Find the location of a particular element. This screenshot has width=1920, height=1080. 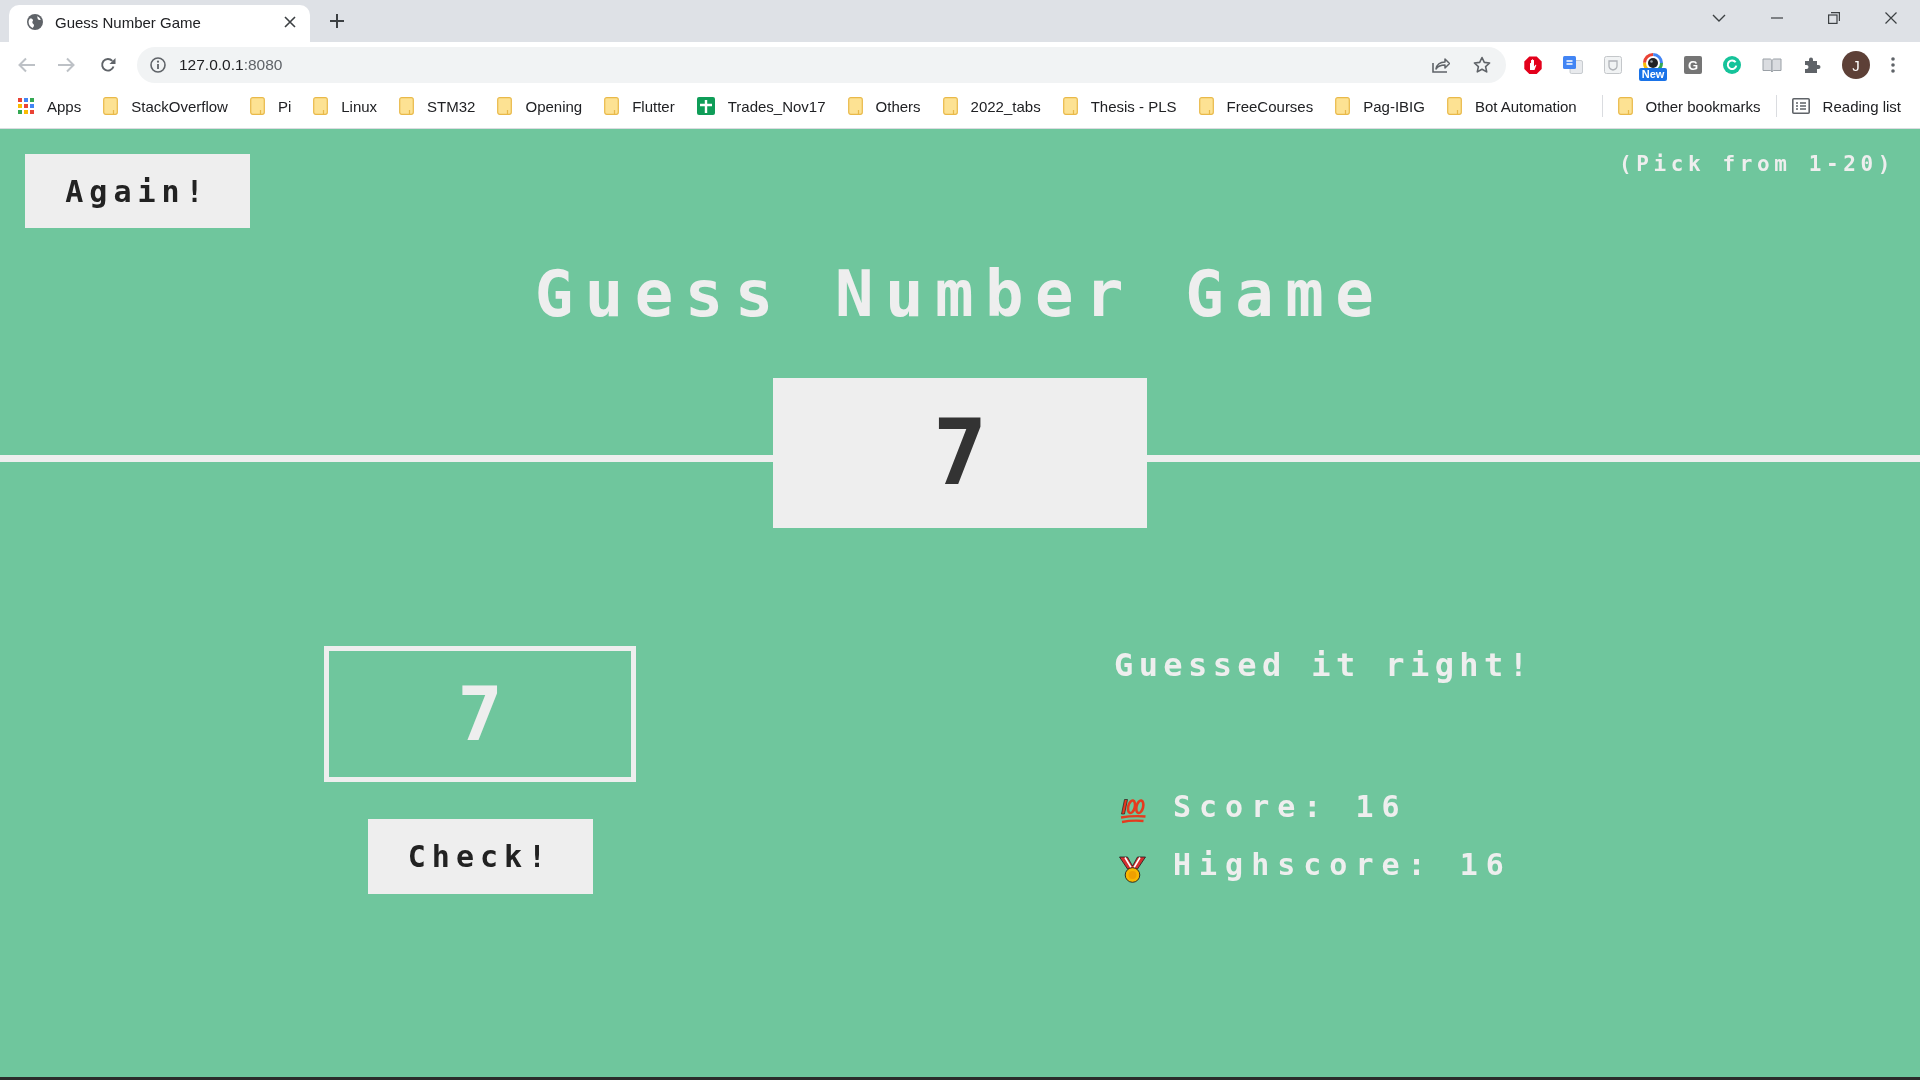

profile-avatar: J is located at coordinates (1856, 65).